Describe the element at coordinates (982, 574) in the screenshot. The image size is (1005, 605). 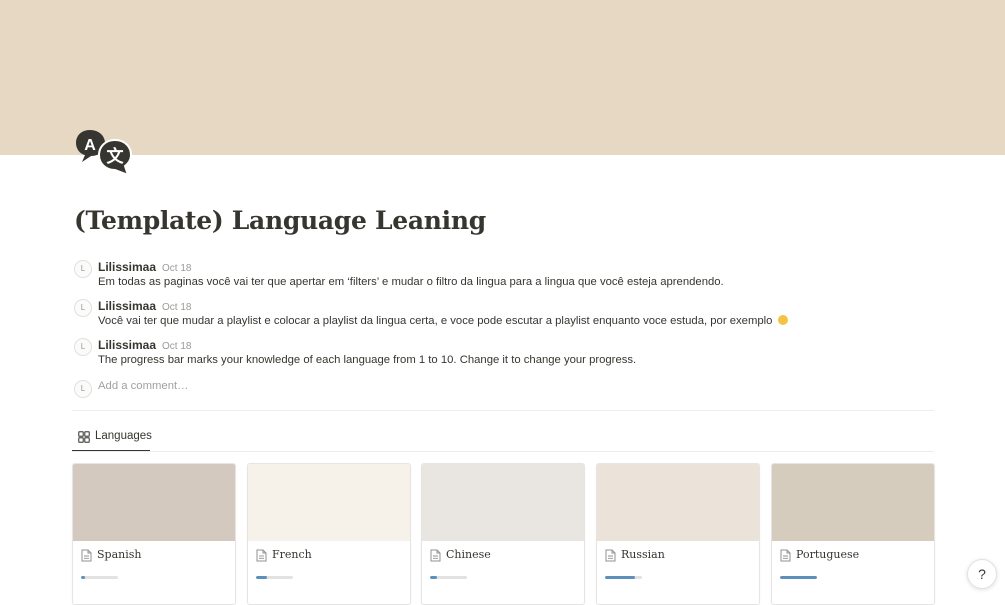
I see `help-button: ?` at that location.